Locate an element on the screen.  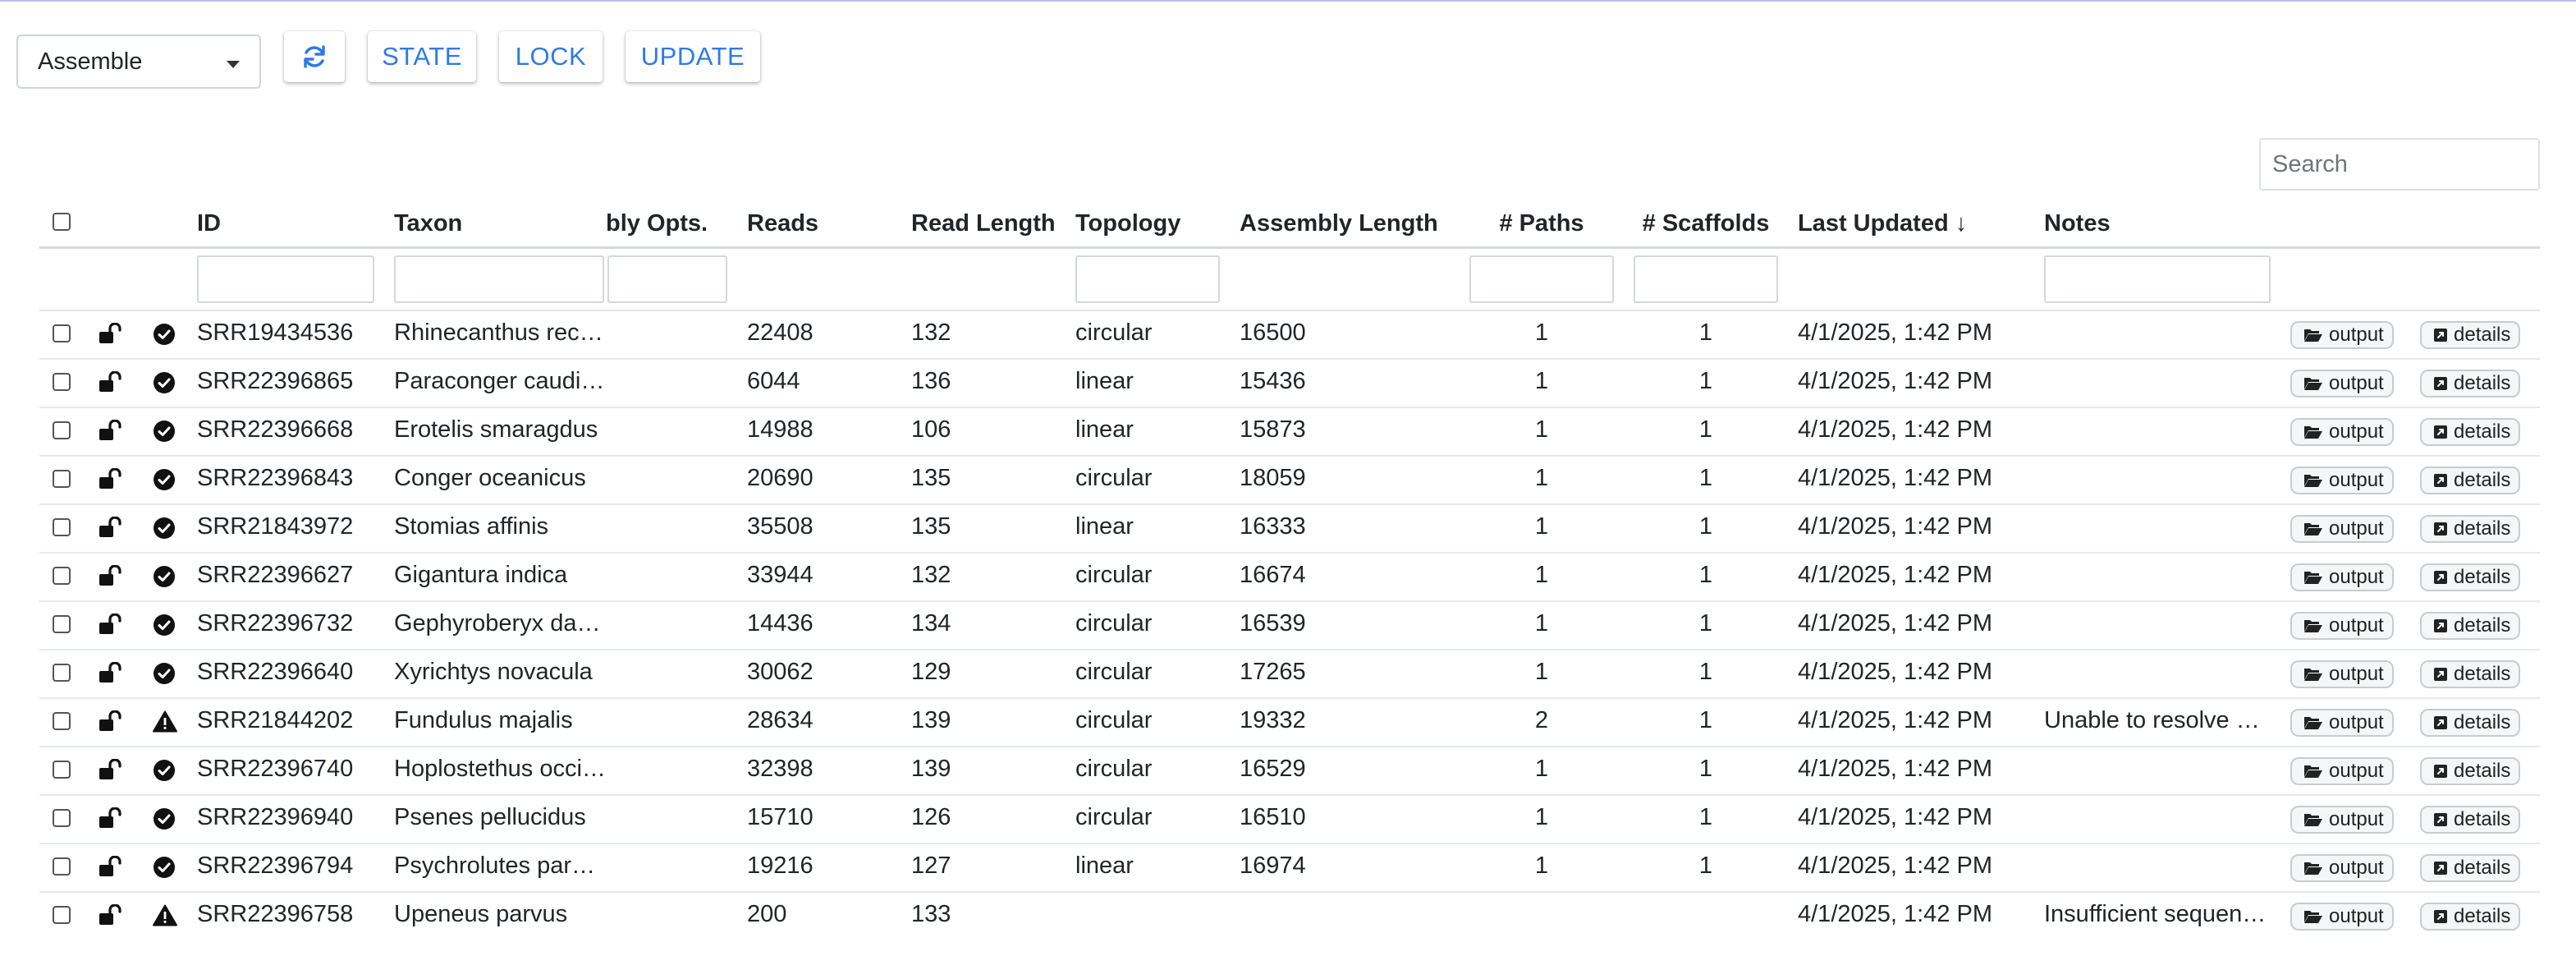
column-header-notes: Notes is located at coordinates (2078, 223).